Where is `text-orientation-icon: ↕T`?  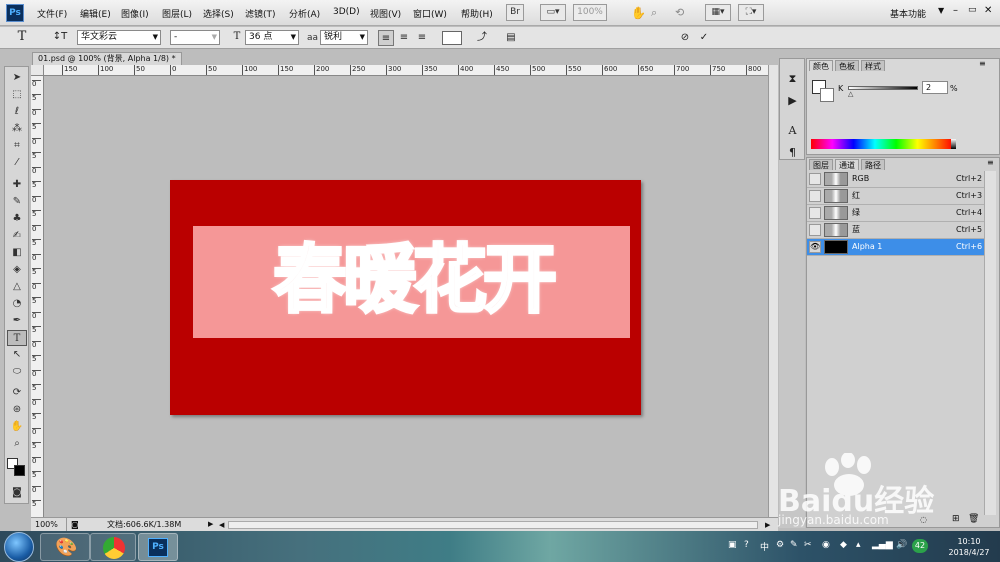 text-orientation-icon: ↕T is located at coordinates (60, 37).